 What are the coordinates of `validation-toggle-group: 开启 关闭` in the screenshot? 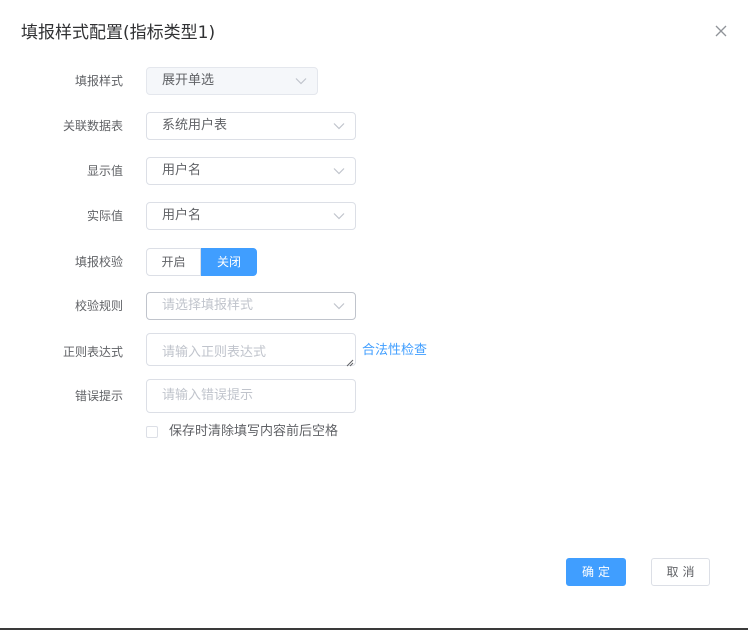 It's located at (201, 262).